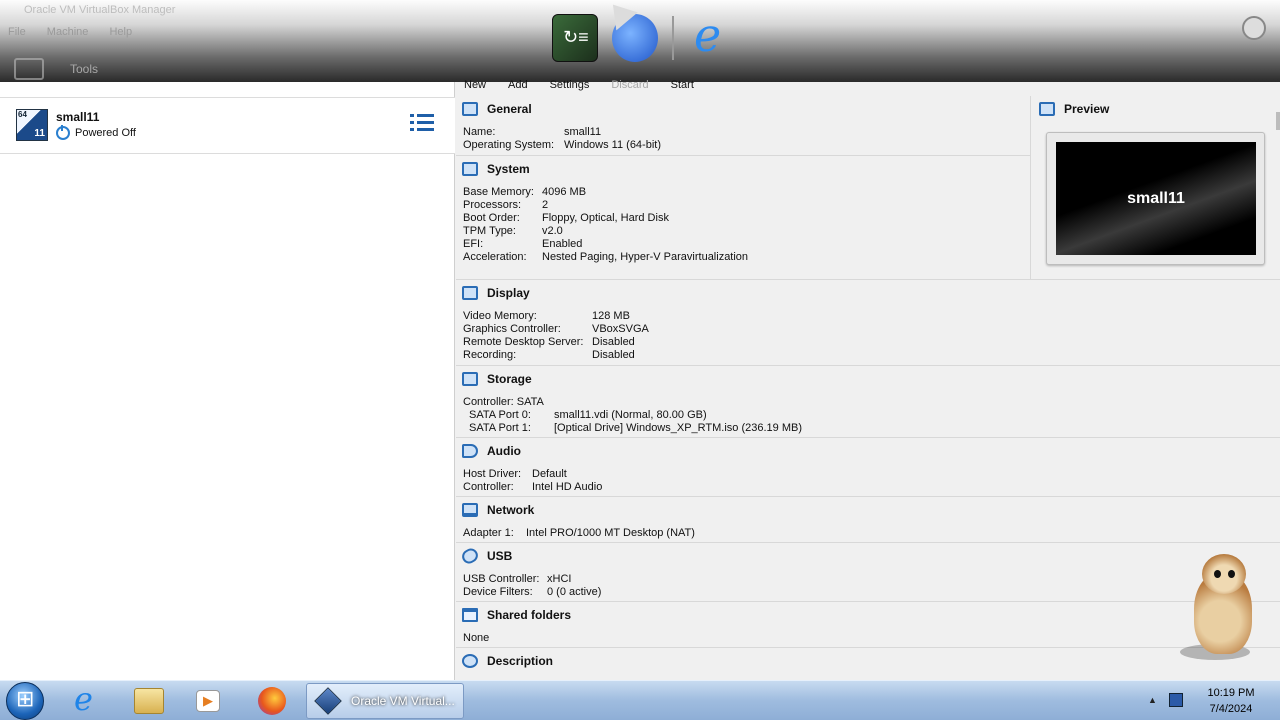  I want to click on menu-machine: Machine, so click(68, 32).